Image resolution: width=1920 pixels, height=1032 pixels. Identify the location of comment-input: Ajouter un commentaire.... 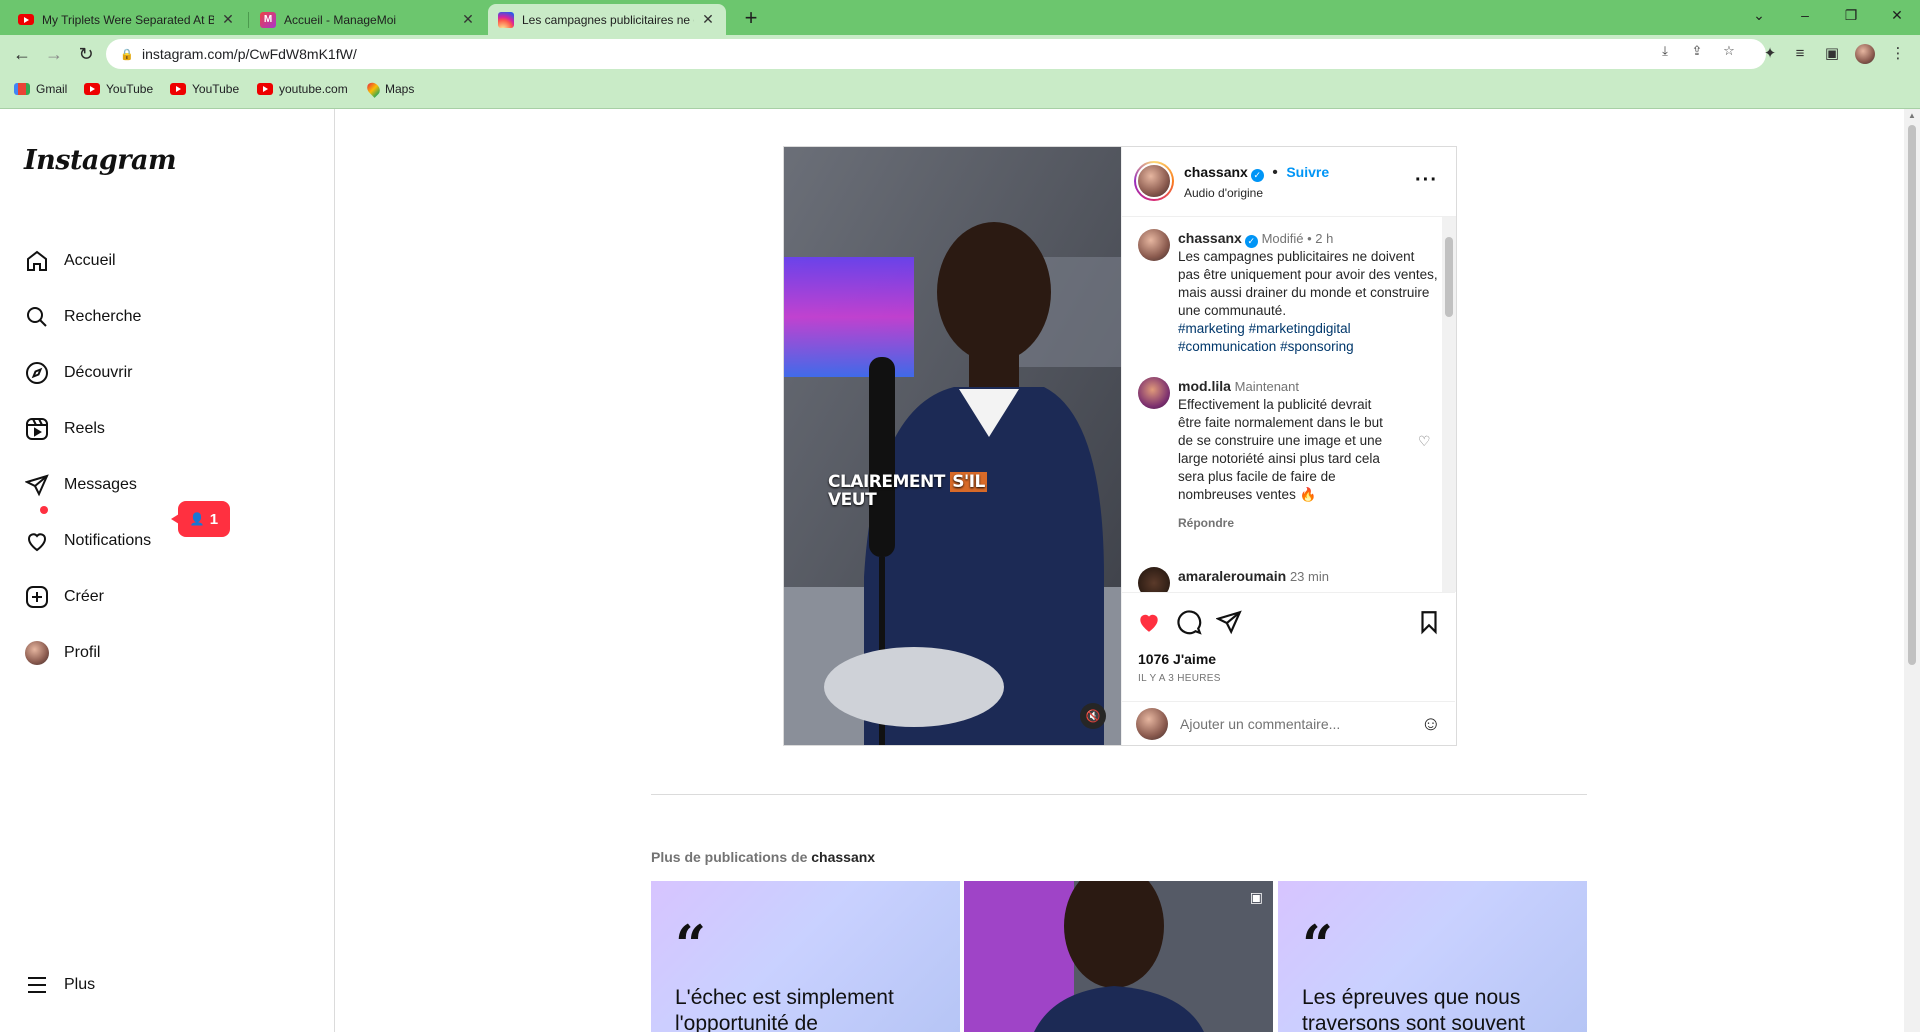
(1300, 724).